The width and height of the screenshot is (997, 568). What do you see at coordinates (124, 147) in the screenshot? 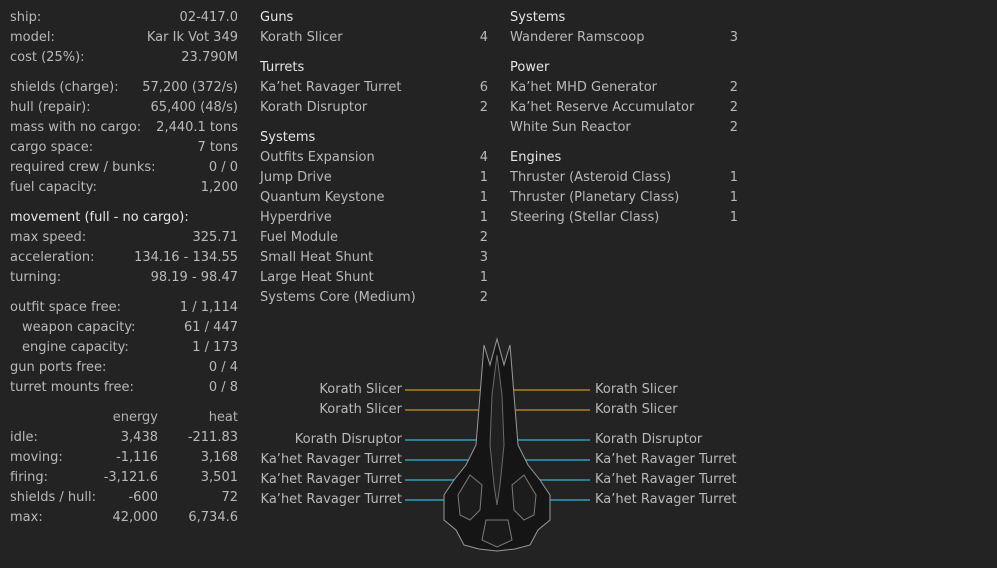
I see `stat-cargo: cargo space: 7 tons` at bounding box center [124, 147].